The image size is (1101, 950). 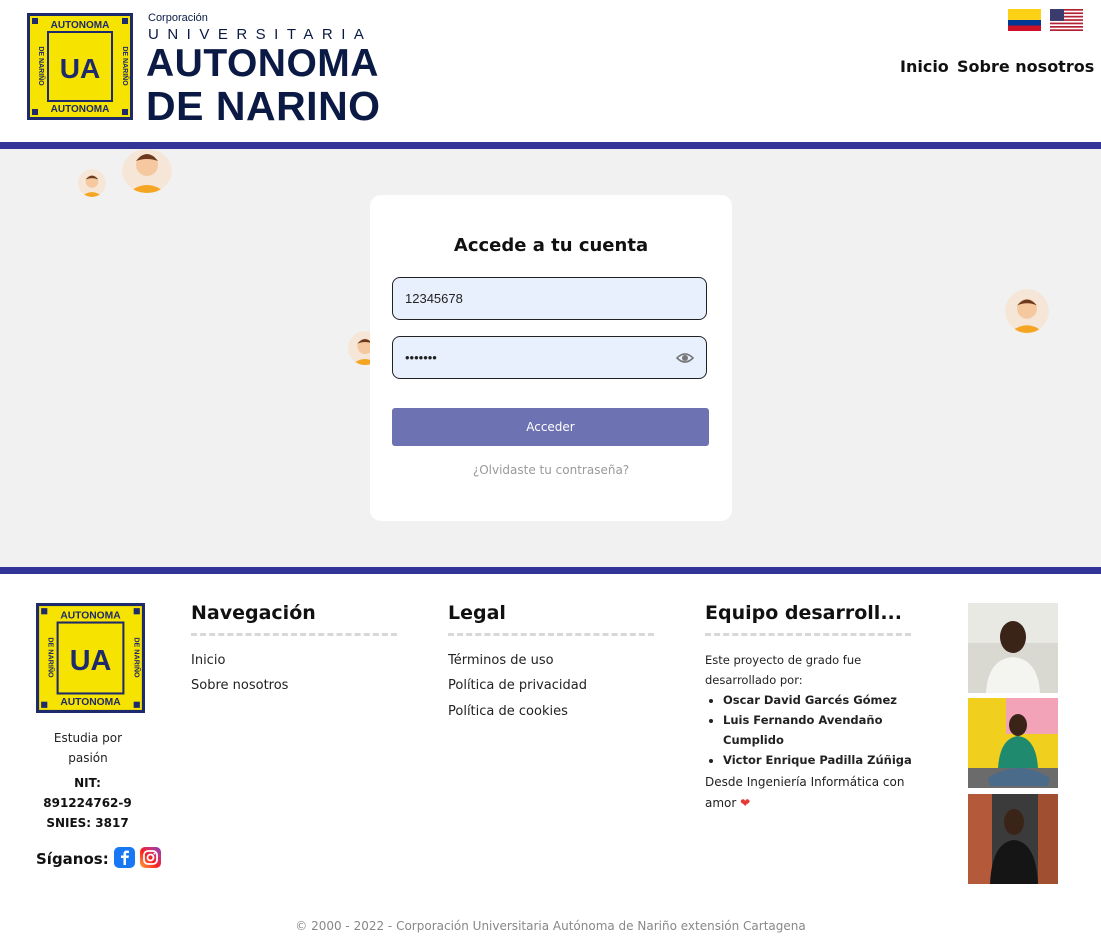 What do you see at coordinates (41, 66) in the screenshot?
I see `logo-text-left: DE NARIÑO` at bounding box center [41, 66].